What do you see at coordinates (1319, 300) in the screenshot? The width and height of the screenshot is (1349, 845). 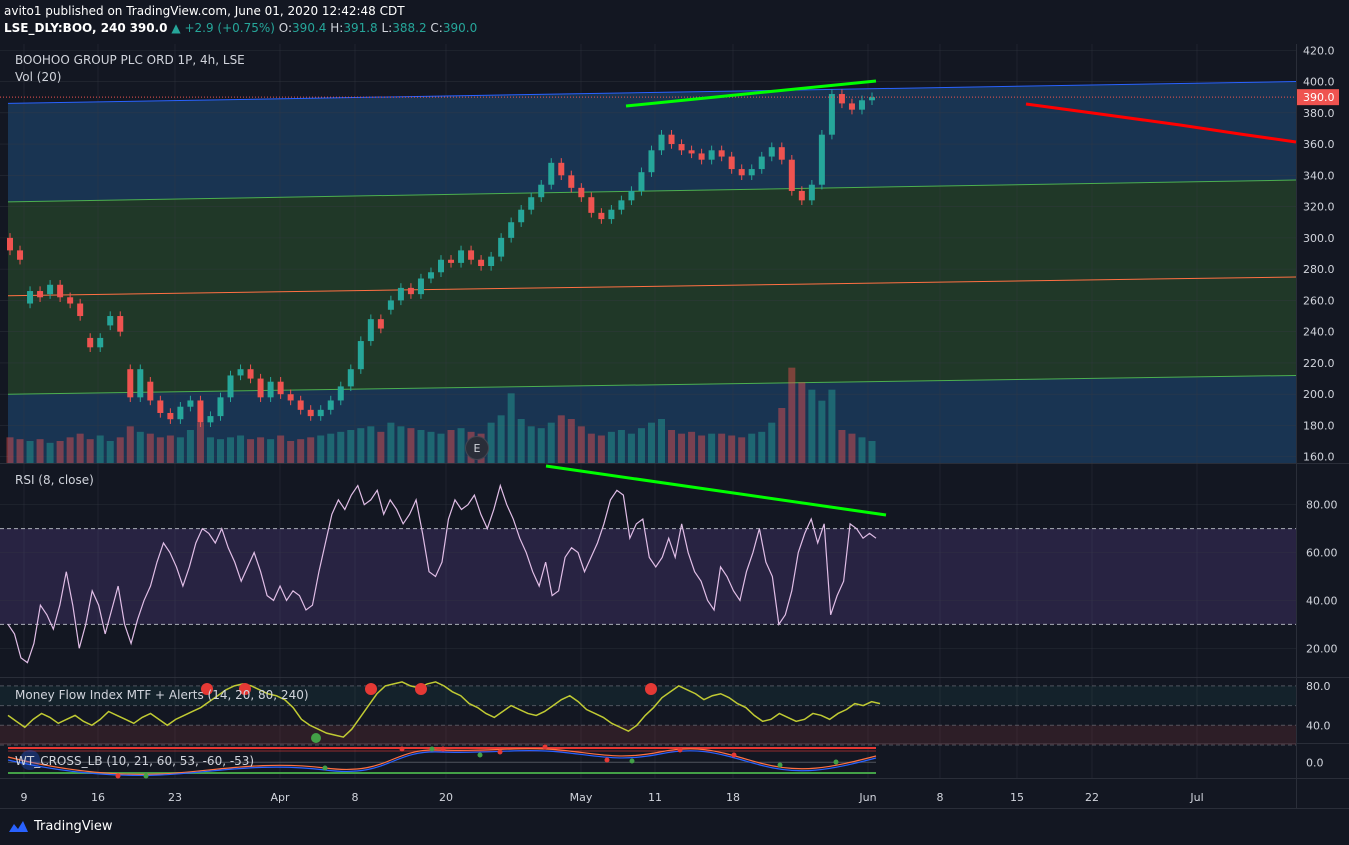 I see `price-tick-label: 260.0` at bounding box center [1319, 300].